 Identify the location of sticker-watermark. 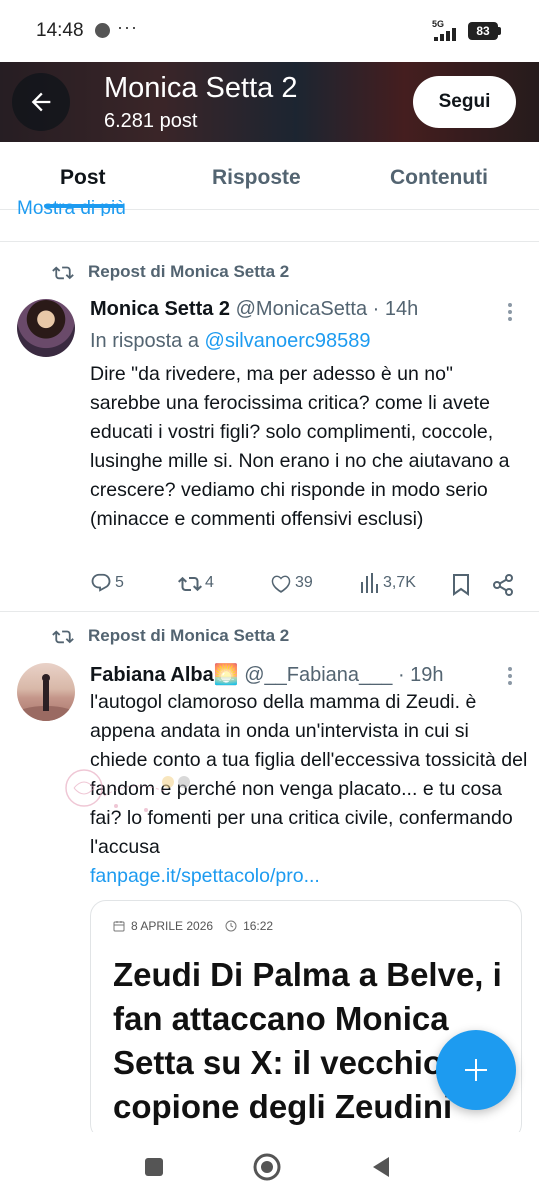
(127, 790).